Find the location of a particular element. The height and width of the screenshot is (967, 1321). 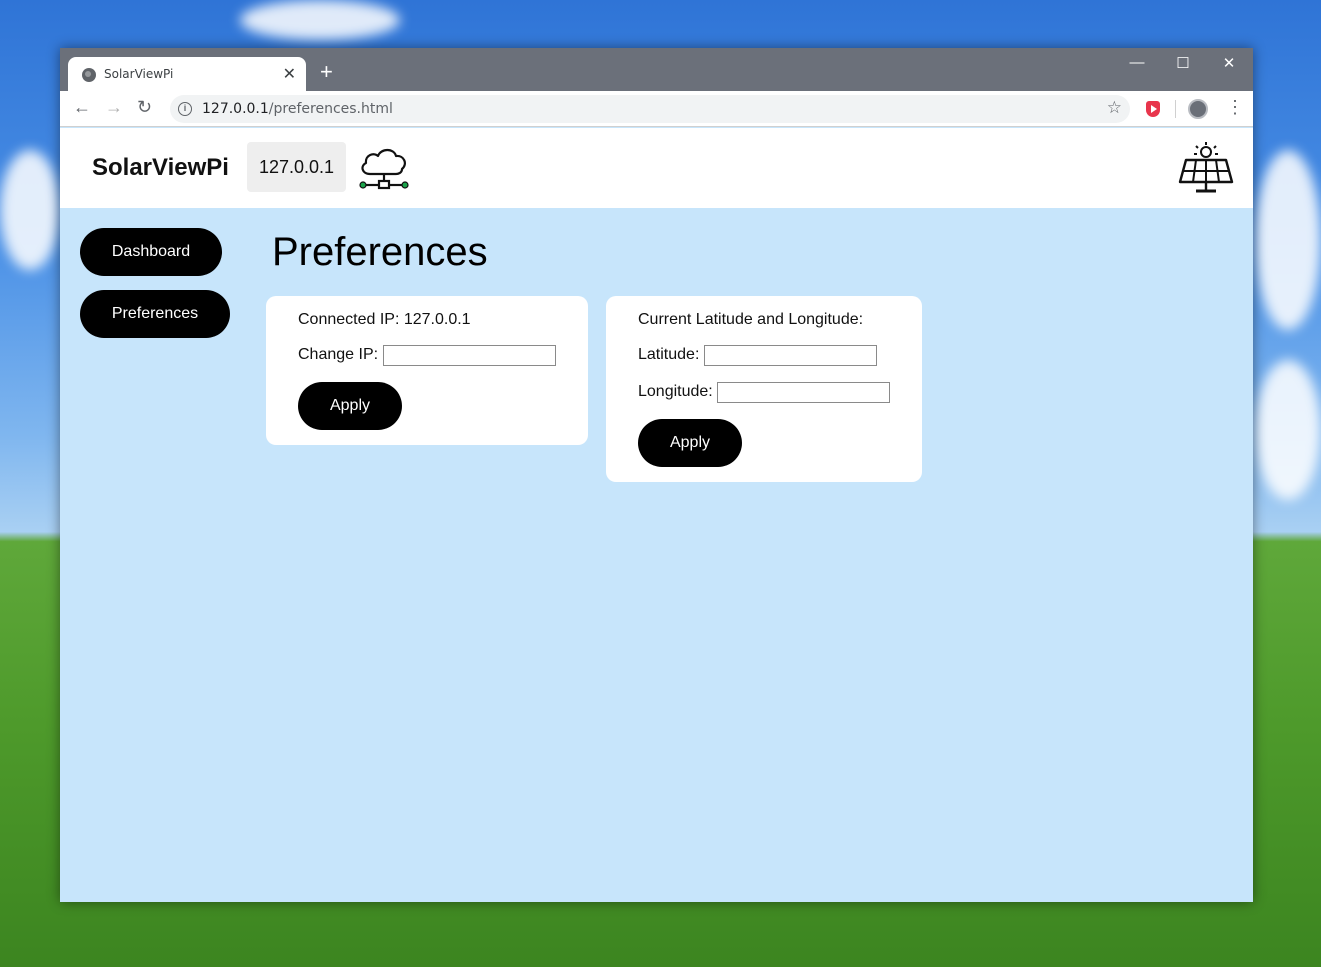

address-url: 127.0.0.1/preferences.html is located at coordinates (297, 109).